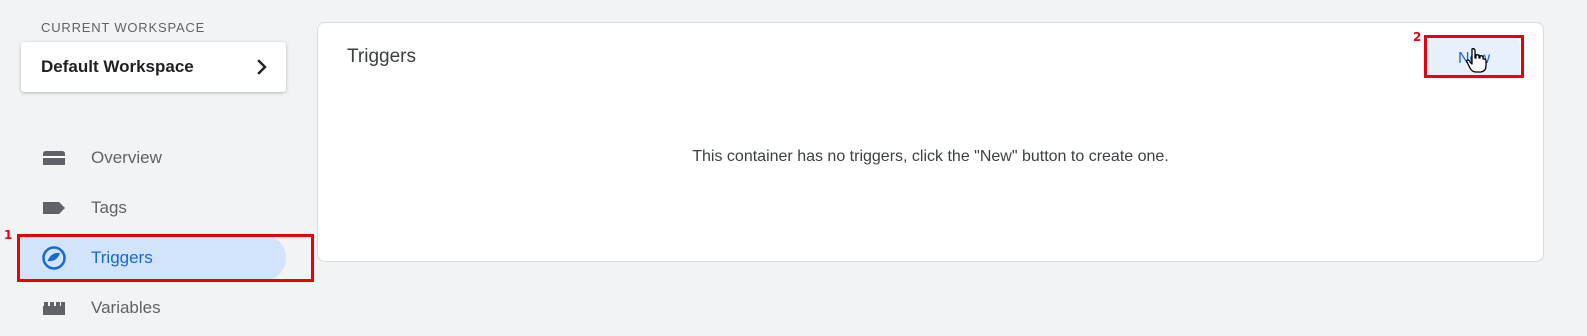 The height and width of the screenshot is (336, 1587). What do you see at coordinates (126, 307) in the screenshot?
I see `sidebar-item-label: Variables` at bounding box center [126, 307].